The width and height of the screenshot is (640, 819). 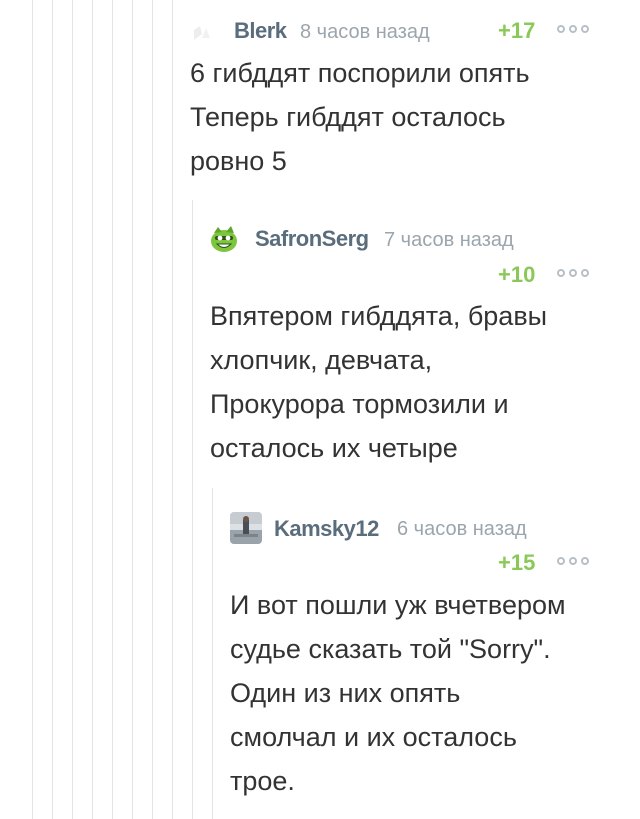 I want to click on comment-line: 6 гибддят поспорили опять, so click(x=360, y=73).